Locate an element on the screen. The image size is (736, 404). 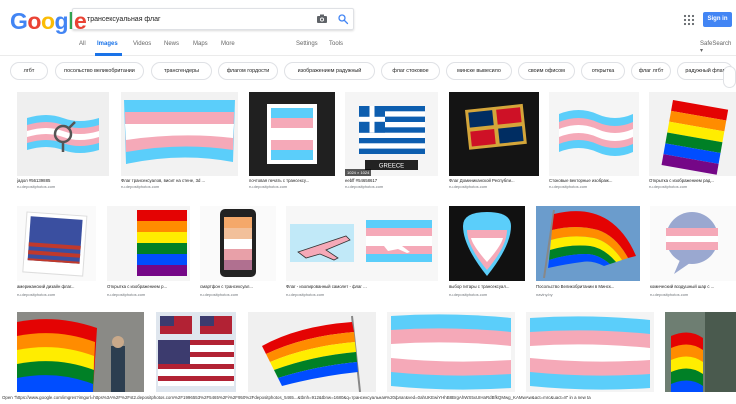
tab-tools: Tools is located at coordinates (336, 44).